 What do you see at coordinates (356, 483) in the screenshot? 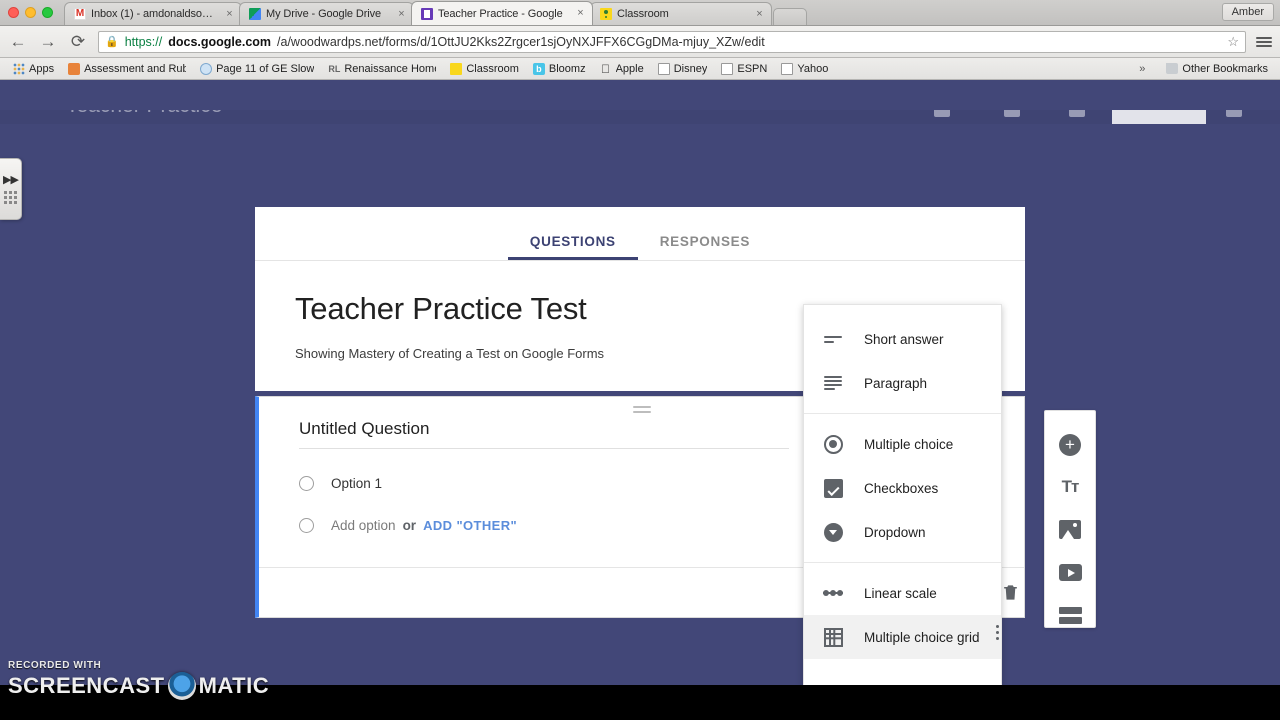
I see `option-label: Option 1` at bounding box center [356, 483].